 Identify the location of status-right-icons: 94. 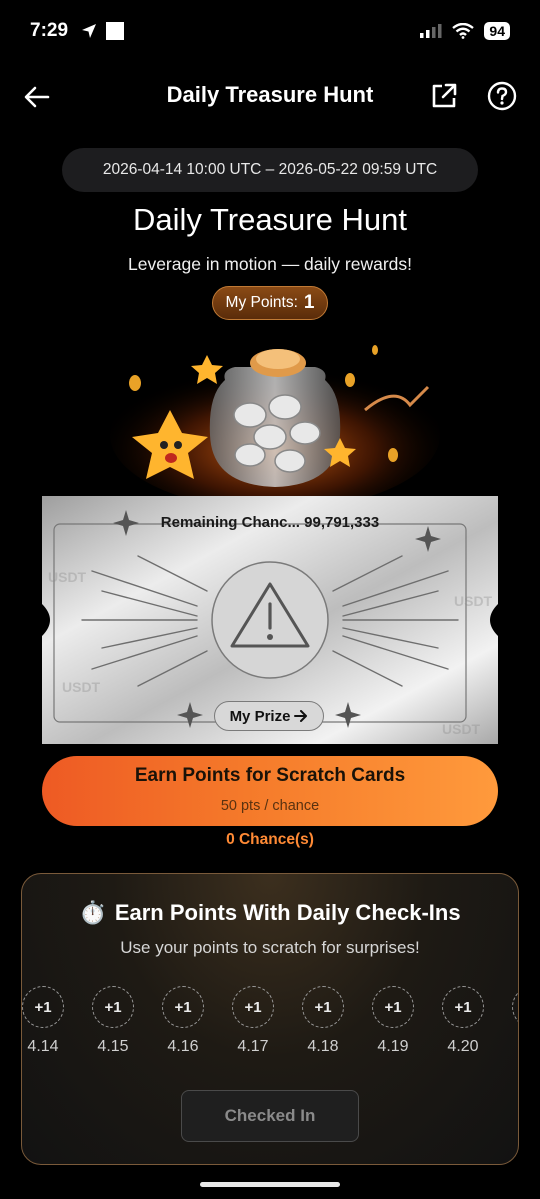
(465, 31).